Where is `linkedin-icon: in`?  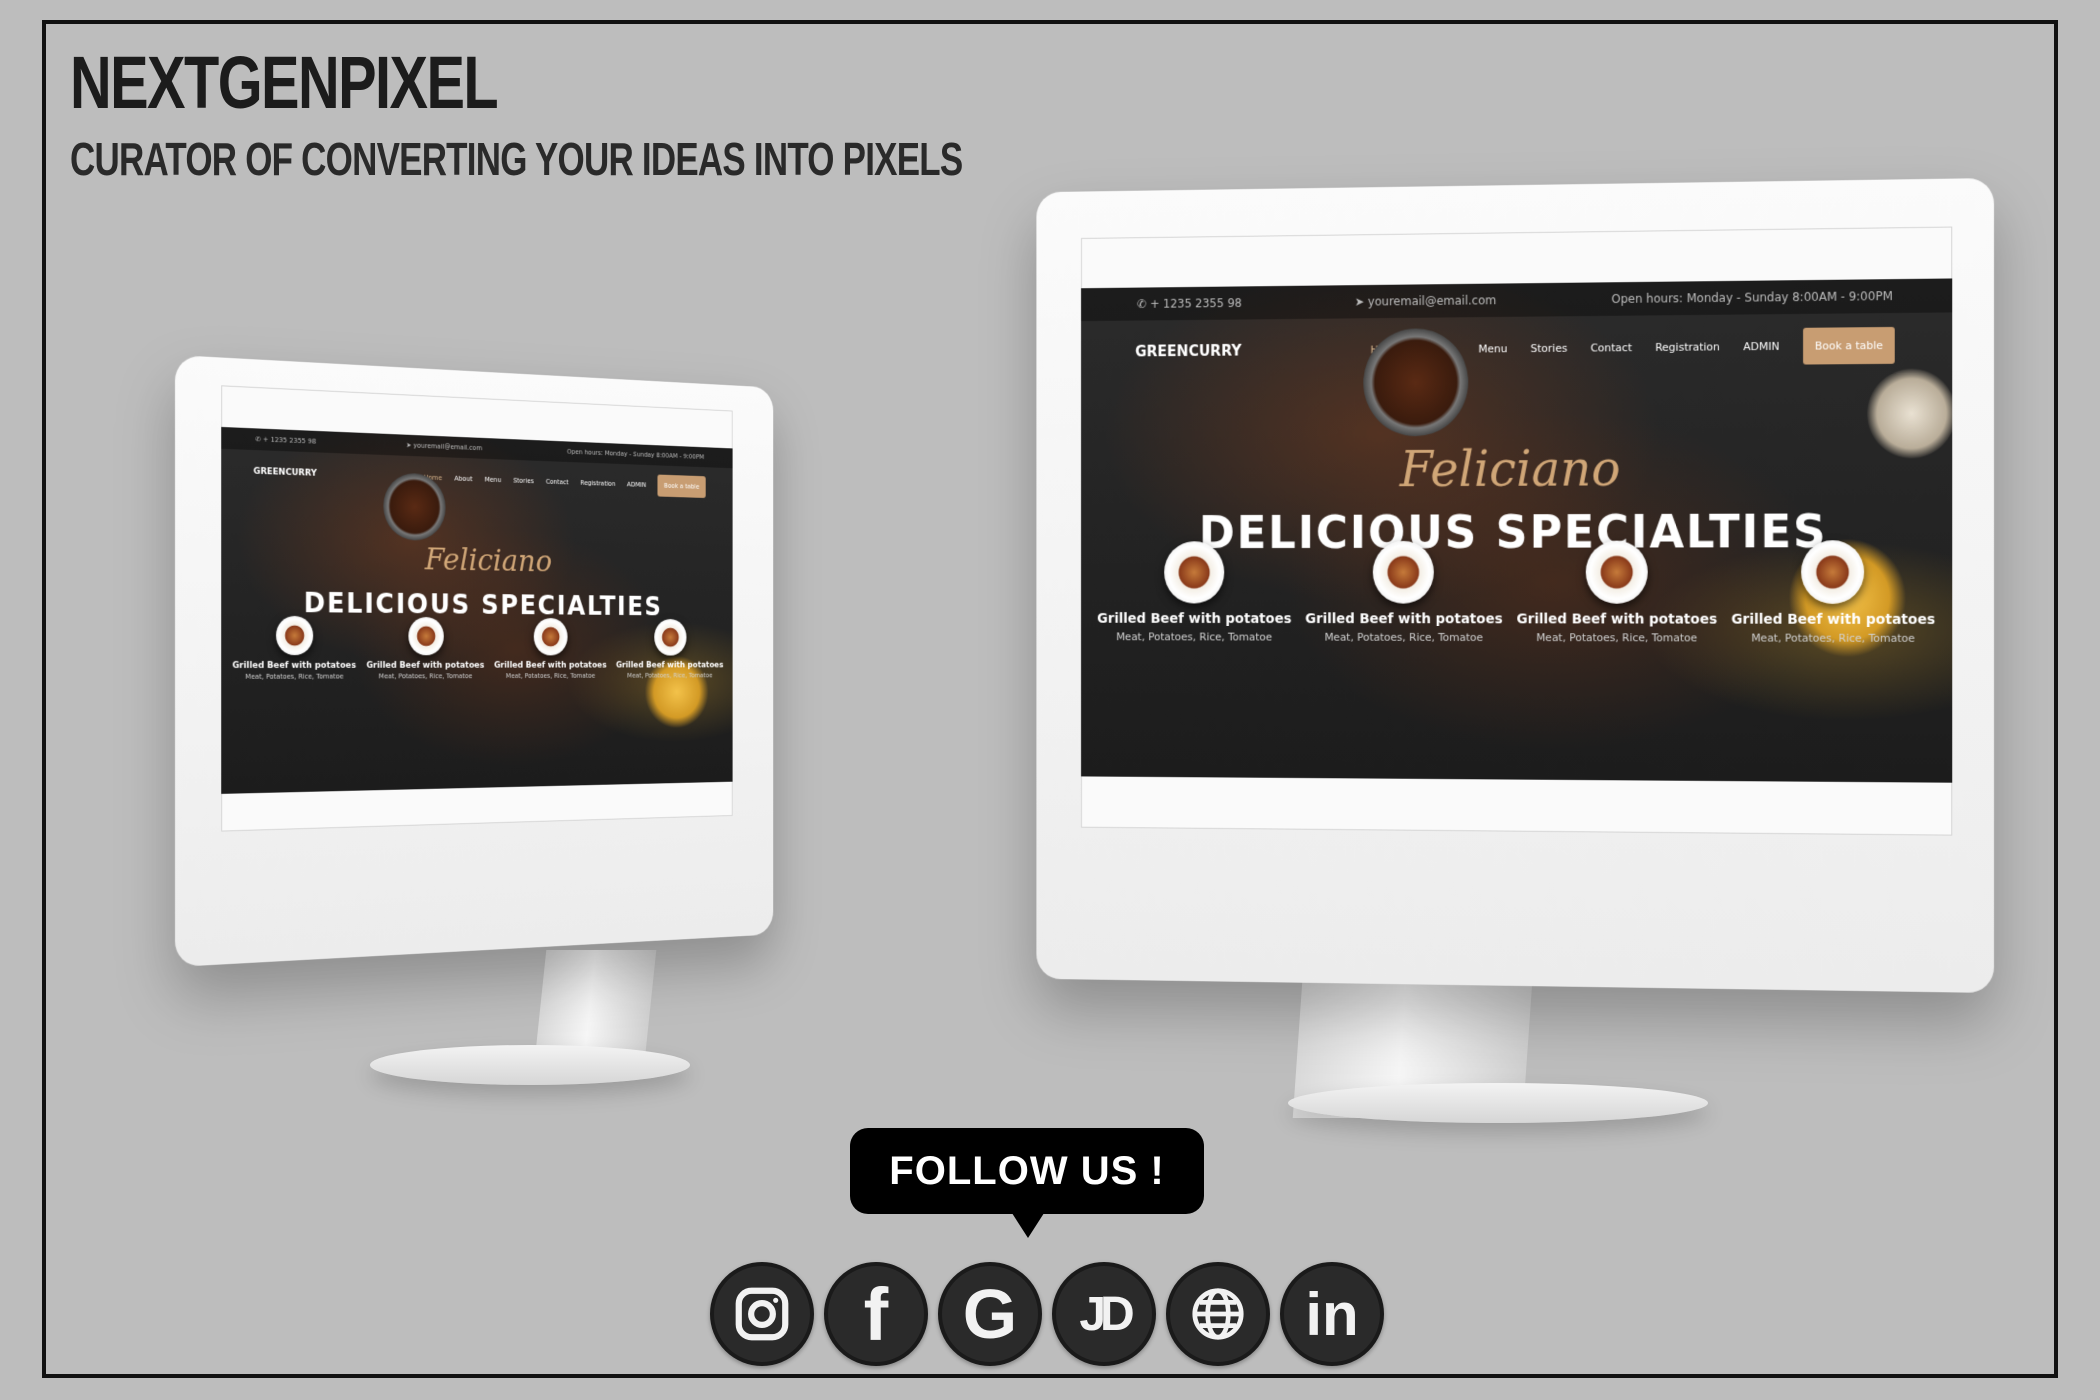 linkedin-icon: in is located at coordinates (1332, 1314).